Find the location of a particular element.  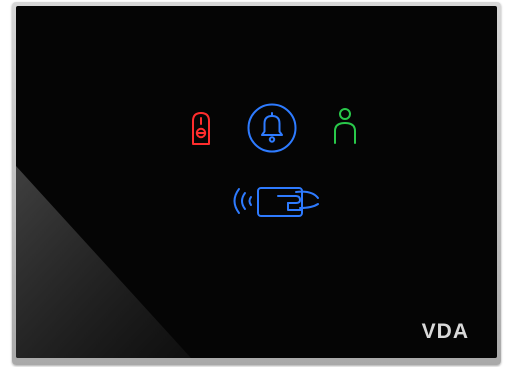

brand-logo-text: VDA is located at coordinates (445, 331).